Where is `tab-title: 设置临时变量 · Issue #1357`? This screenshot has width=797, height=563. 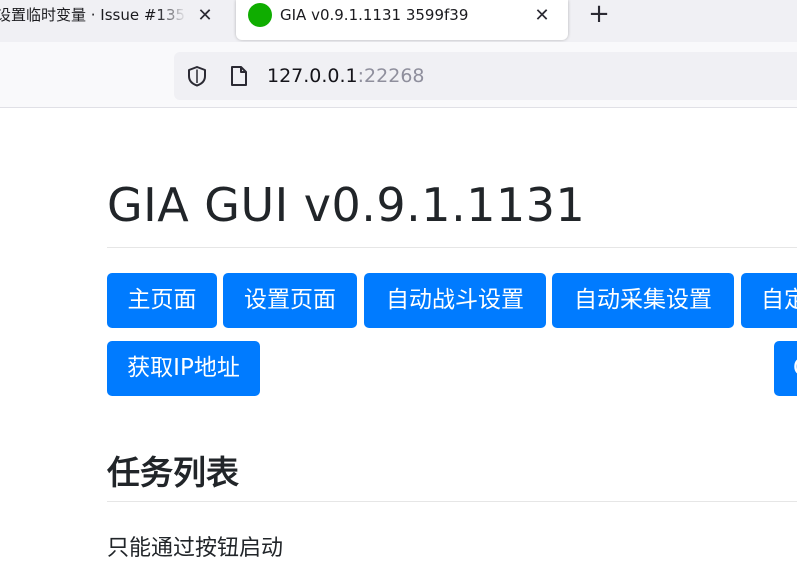 tab-title: 设置临时变量 · Issue #1357 is located at coordinates (93, 15).